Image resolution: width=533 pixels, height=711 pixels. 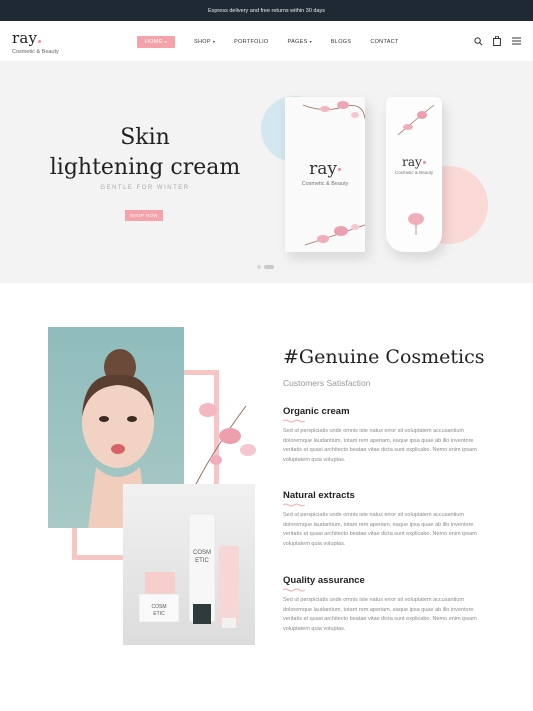 I want to click on menu-item-label: PORTFOLIO, so click(x=251, y=42).